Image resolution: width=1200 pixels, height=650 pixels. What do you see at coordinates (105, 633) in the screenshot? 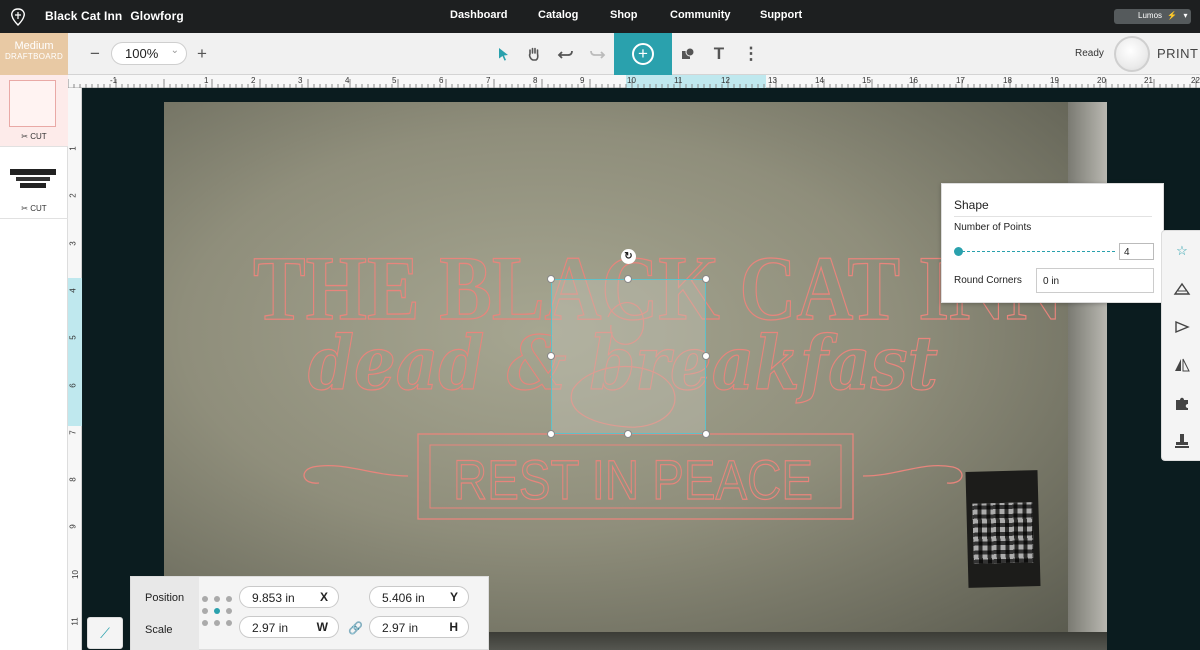
I see `ruler-icon: ⟋` at bounding box center [105, 633].